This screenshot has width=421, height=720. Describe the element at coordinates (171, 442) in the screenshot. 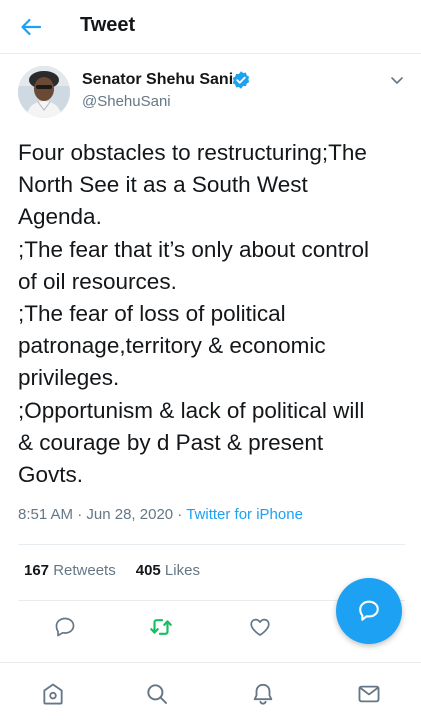

I see `tweet-text-line: & courage by d Past & present` at that location.